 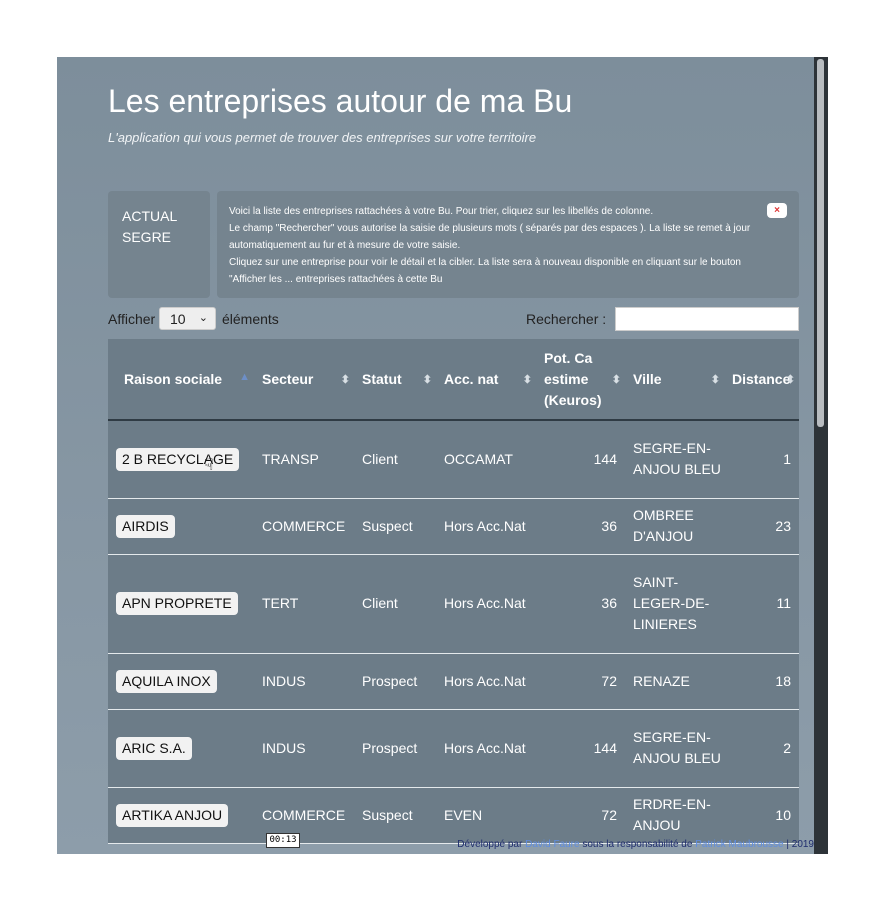 I want to click on cell-acc-nat: OCCAMAT, so click(x=486, y=459).